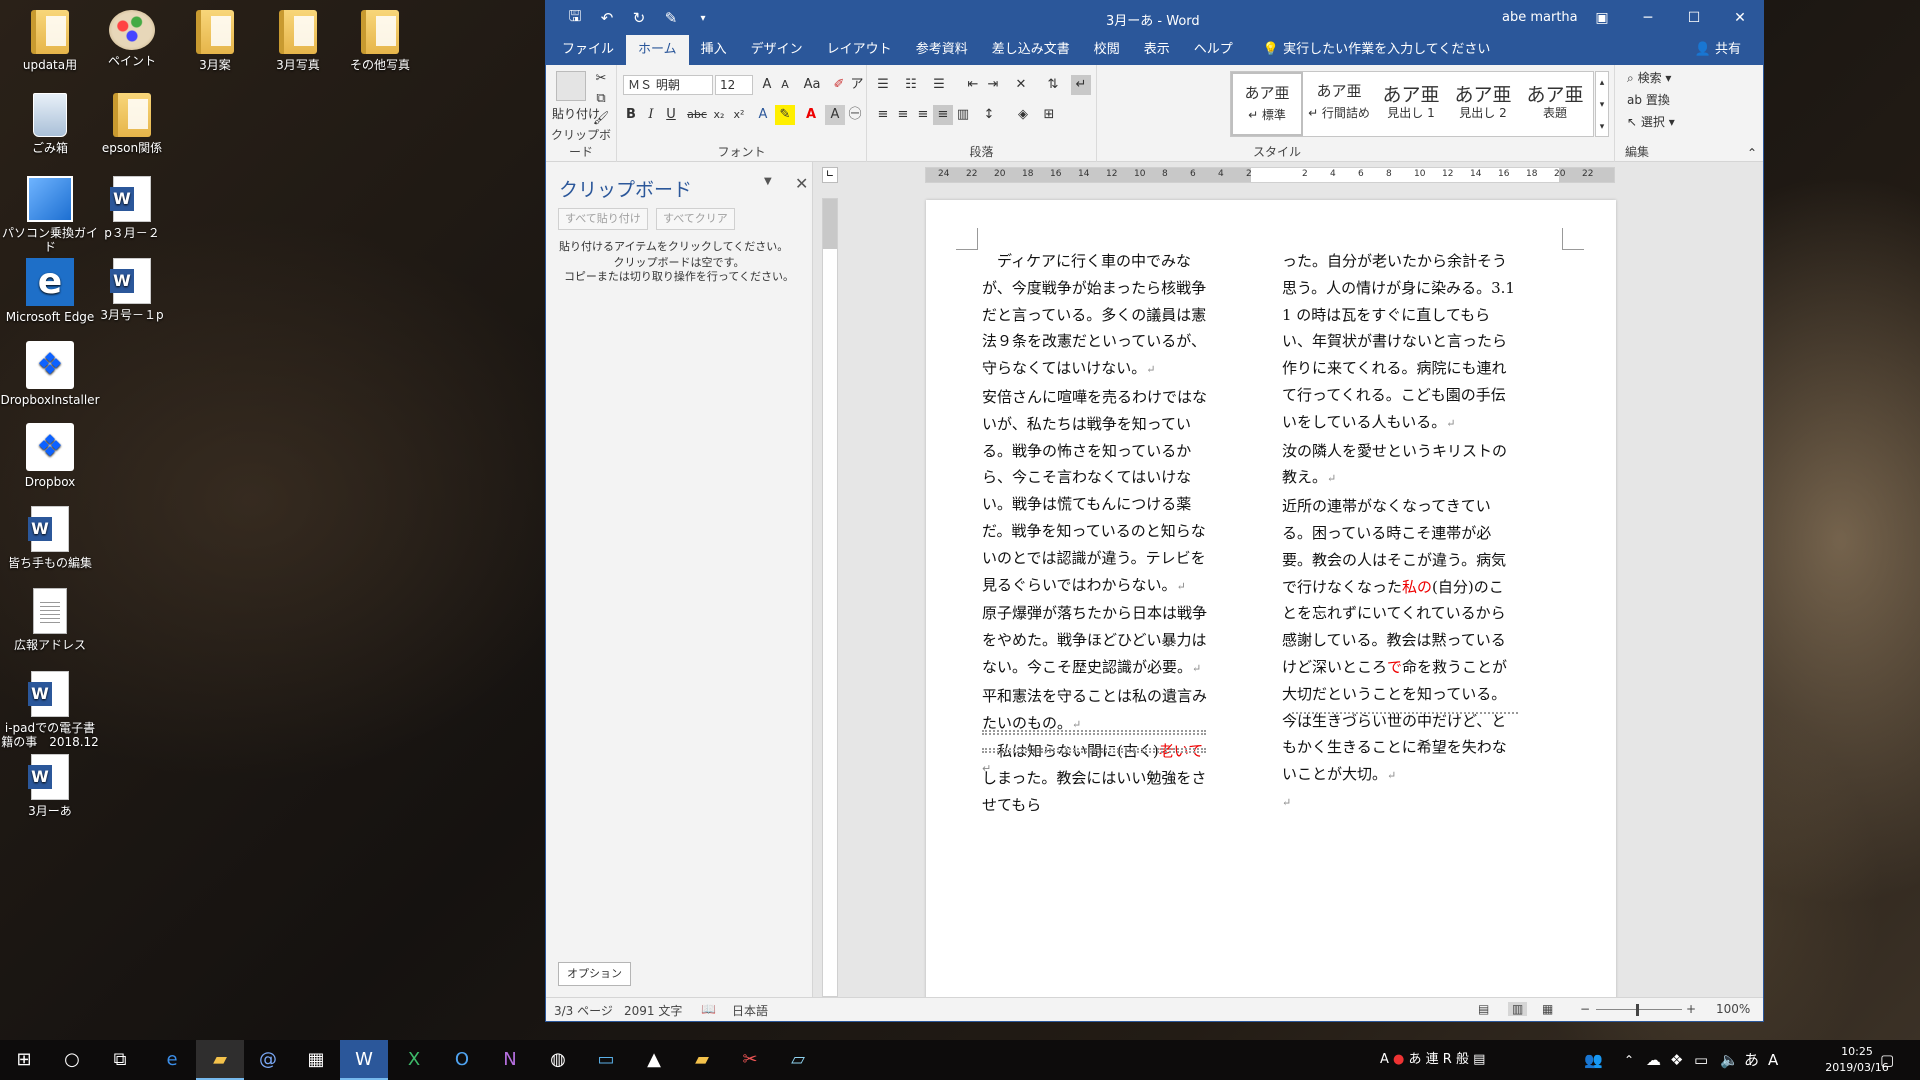 The image size is (1920, 1080). What do you see at coordinates (50, 711) in the screenshot?
I see `desktop-icon: i-padでの電子書籍の事 2018.12` at bounding box center [50, 711].